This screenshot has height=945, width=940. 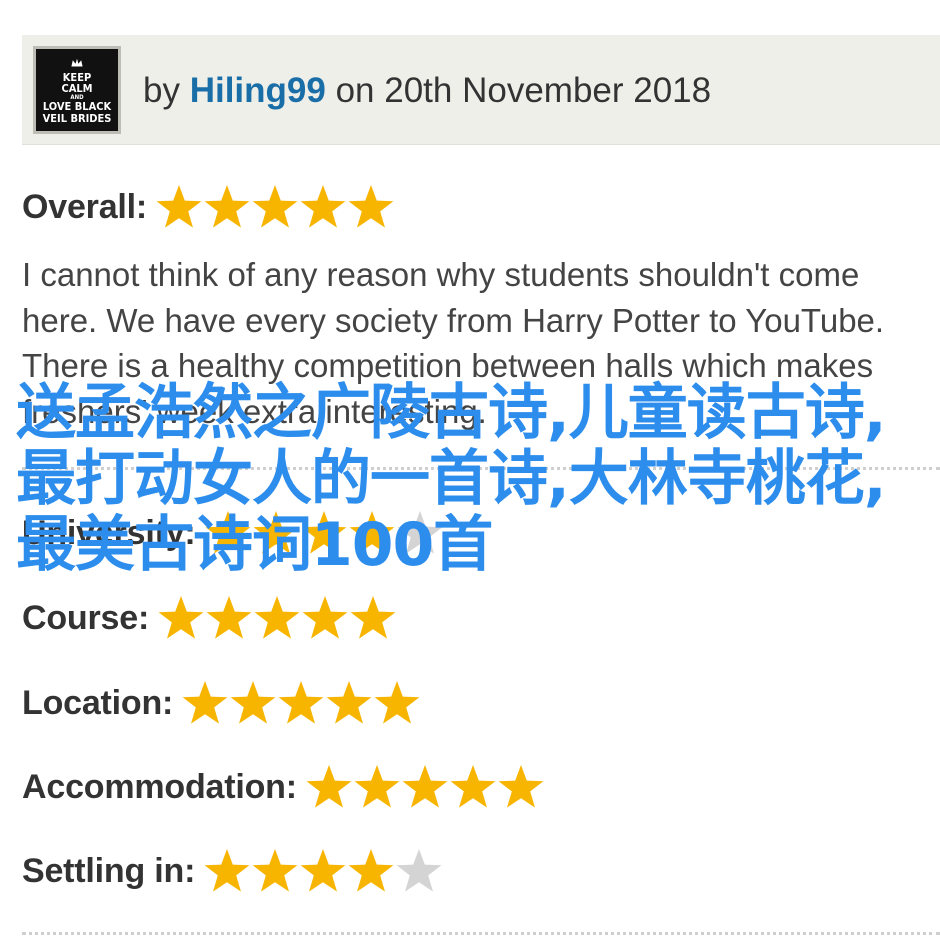 What do you see at coordinates (85, 206) in the screenshot?
I see `rating-label: Overall:` at bounding box center [85, 206].